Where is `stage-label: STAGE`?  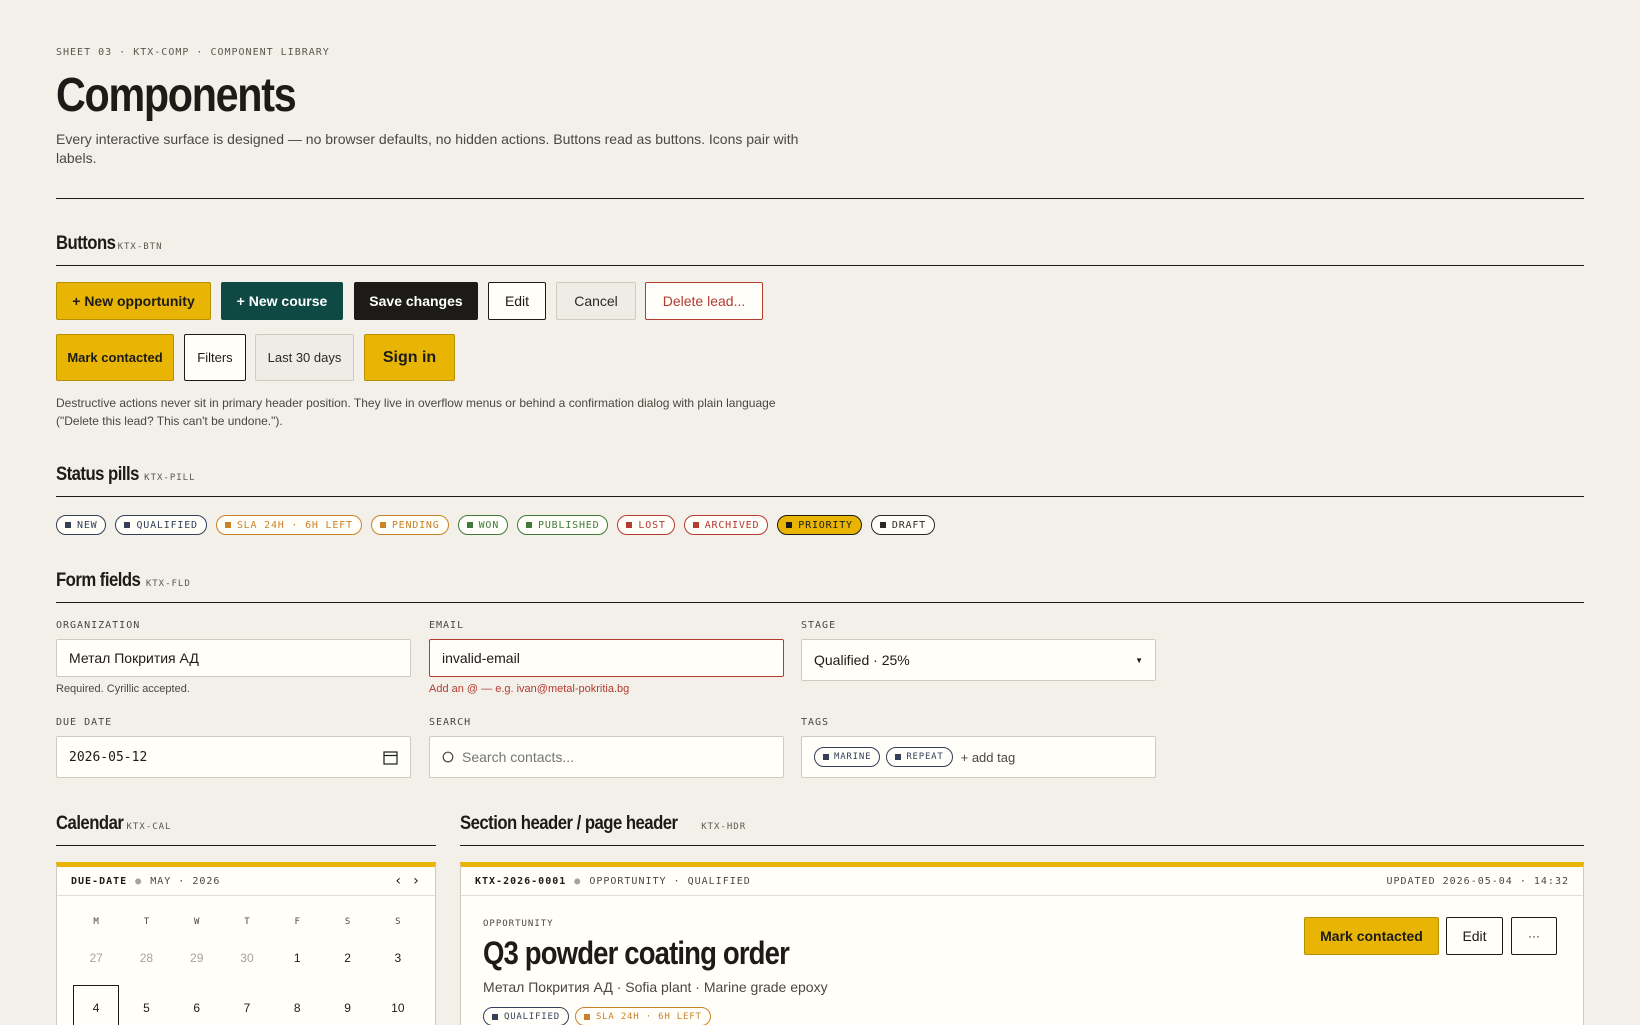 stage-label: STAGE is located at coordinates (819, 625).